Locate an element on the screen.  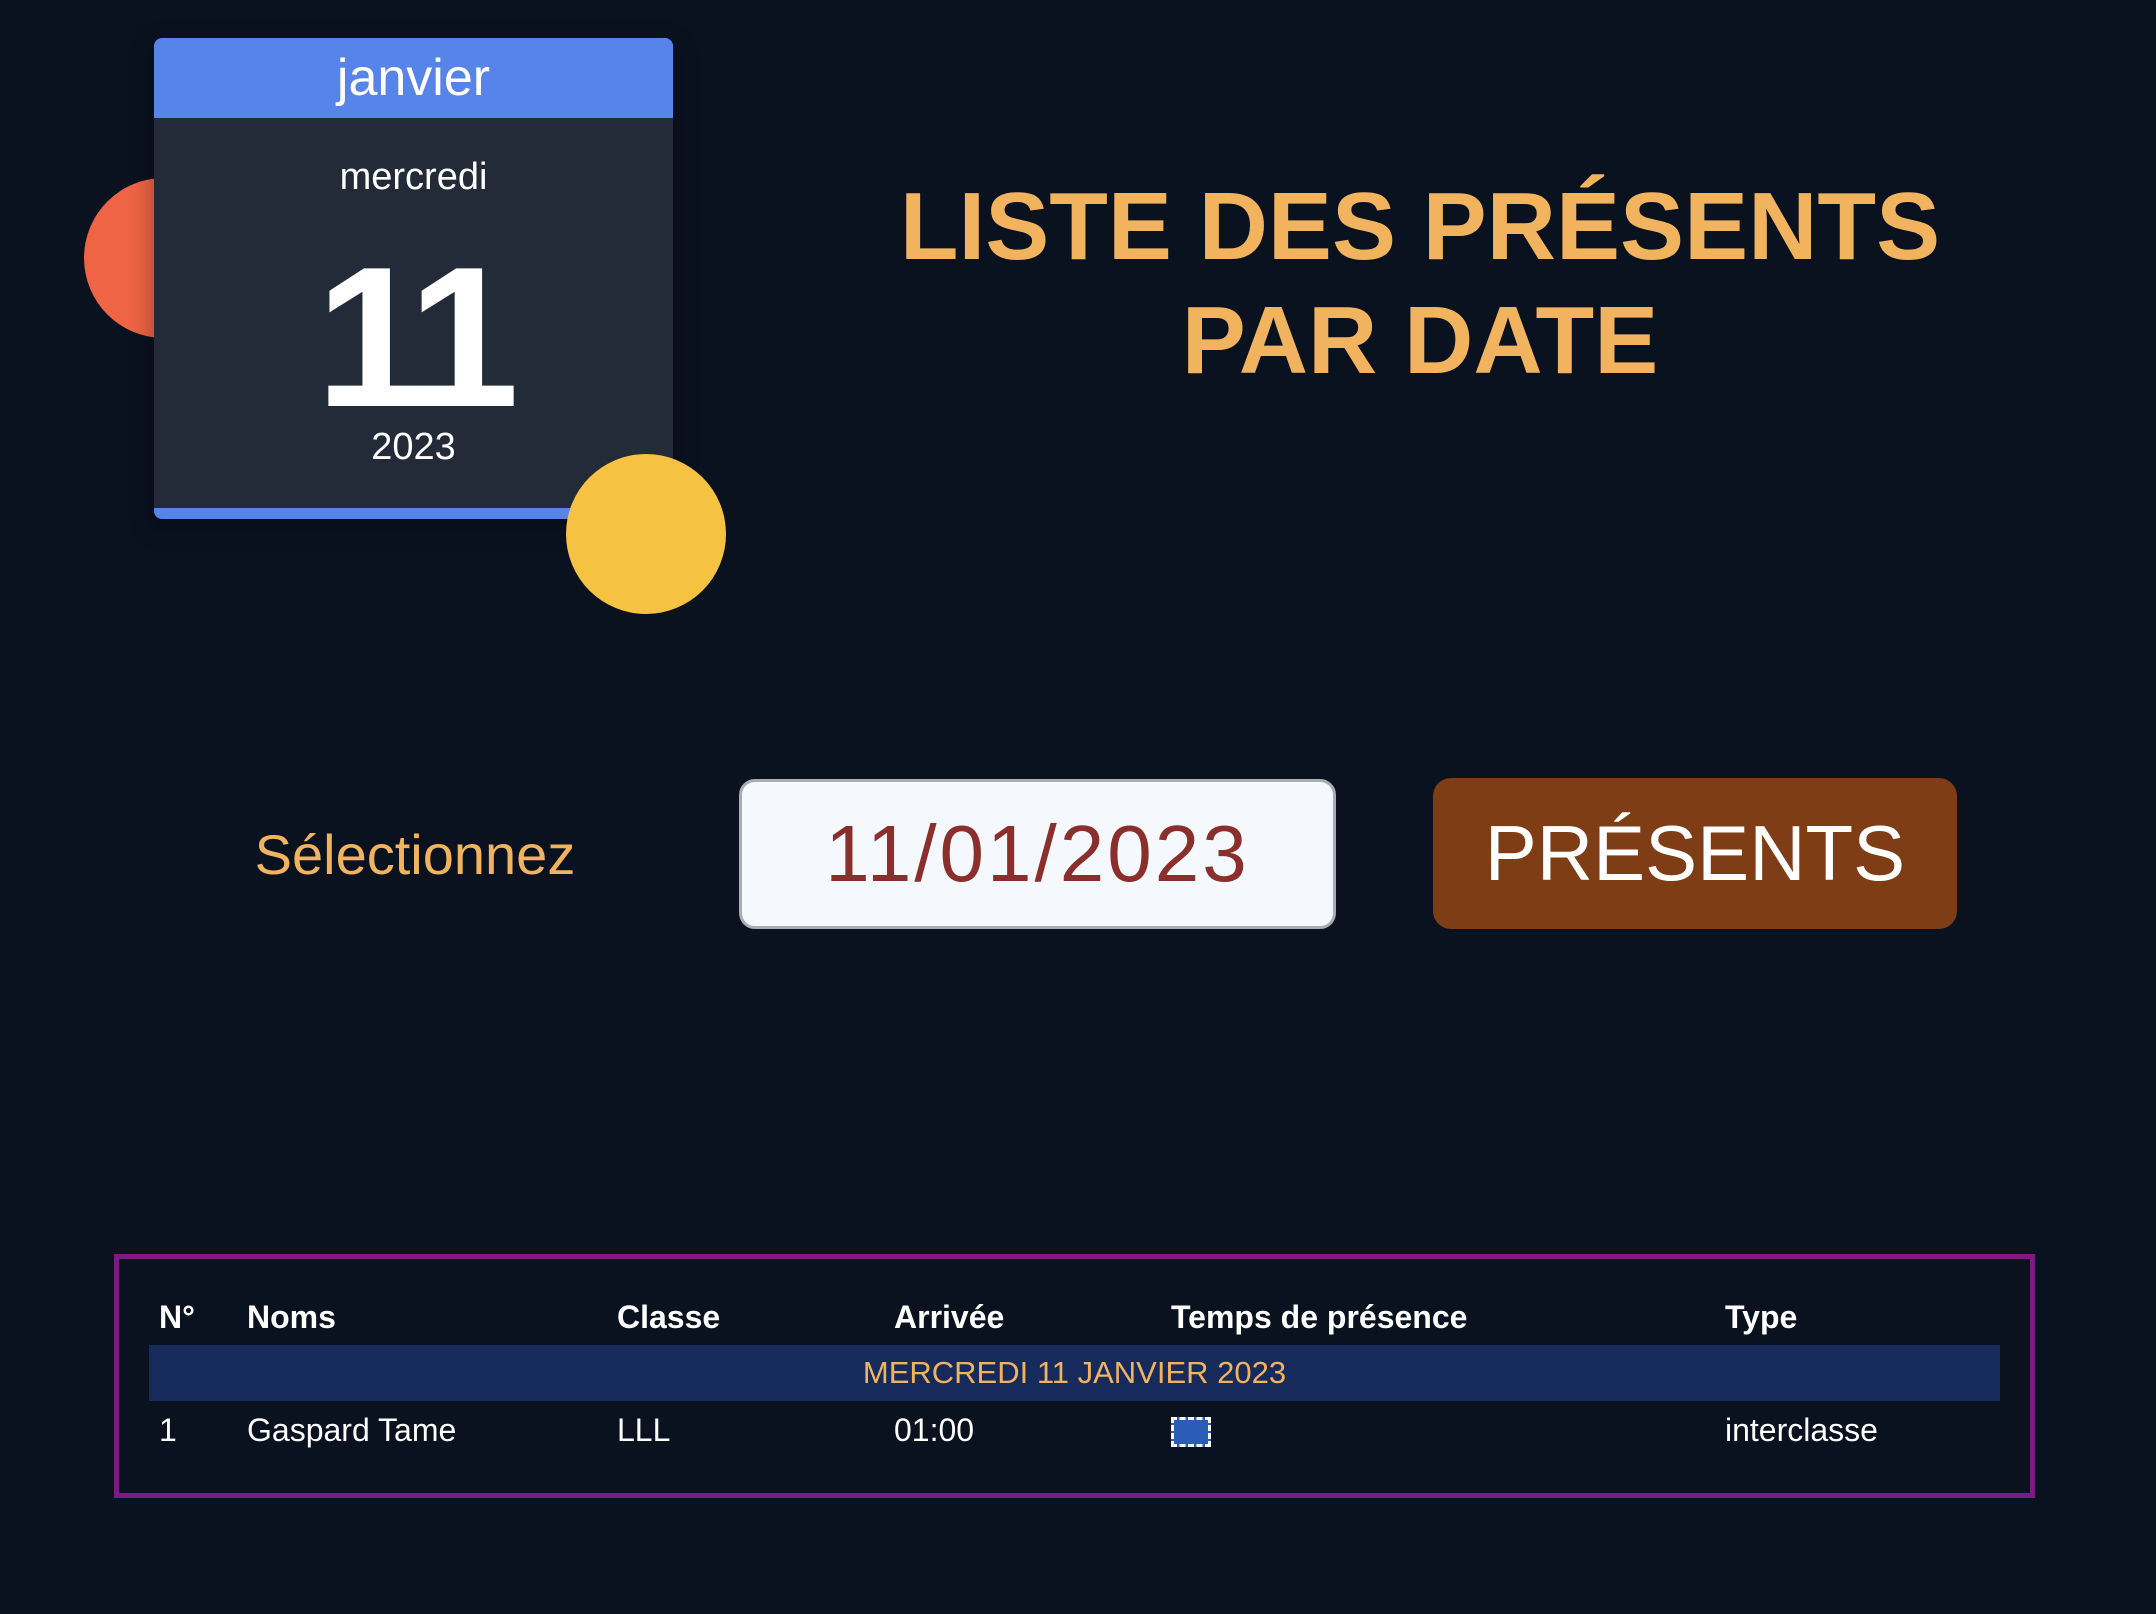
group-date-label: MERCREDI 11 JANVIER 2023 is located at coordinates (1074, 1373).